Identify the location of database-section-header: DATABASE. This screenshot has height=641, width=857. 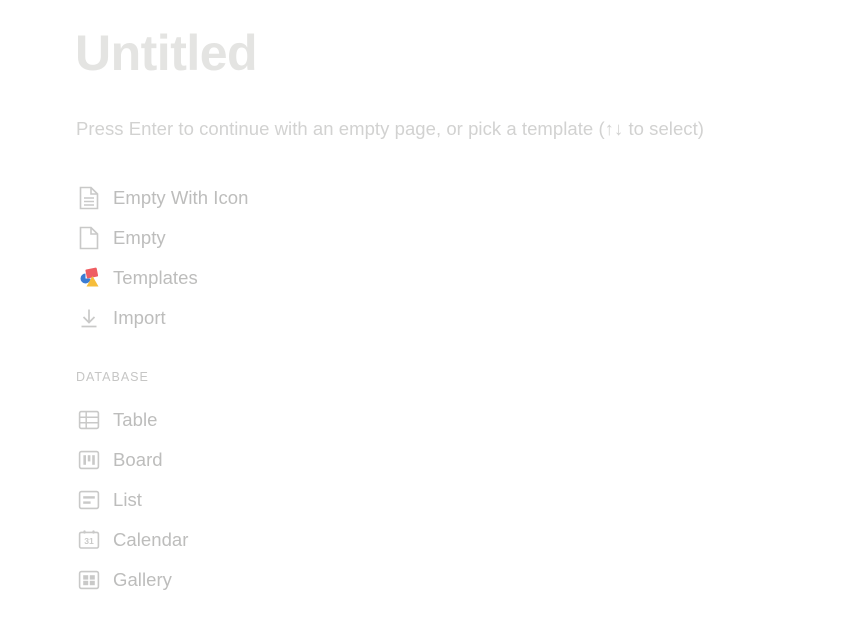
(112, 377).